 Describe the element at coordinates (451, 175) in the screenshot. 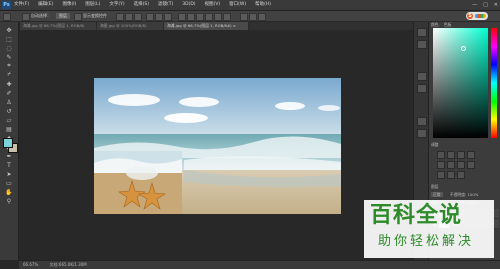

I see `posterize-icon` at that location.